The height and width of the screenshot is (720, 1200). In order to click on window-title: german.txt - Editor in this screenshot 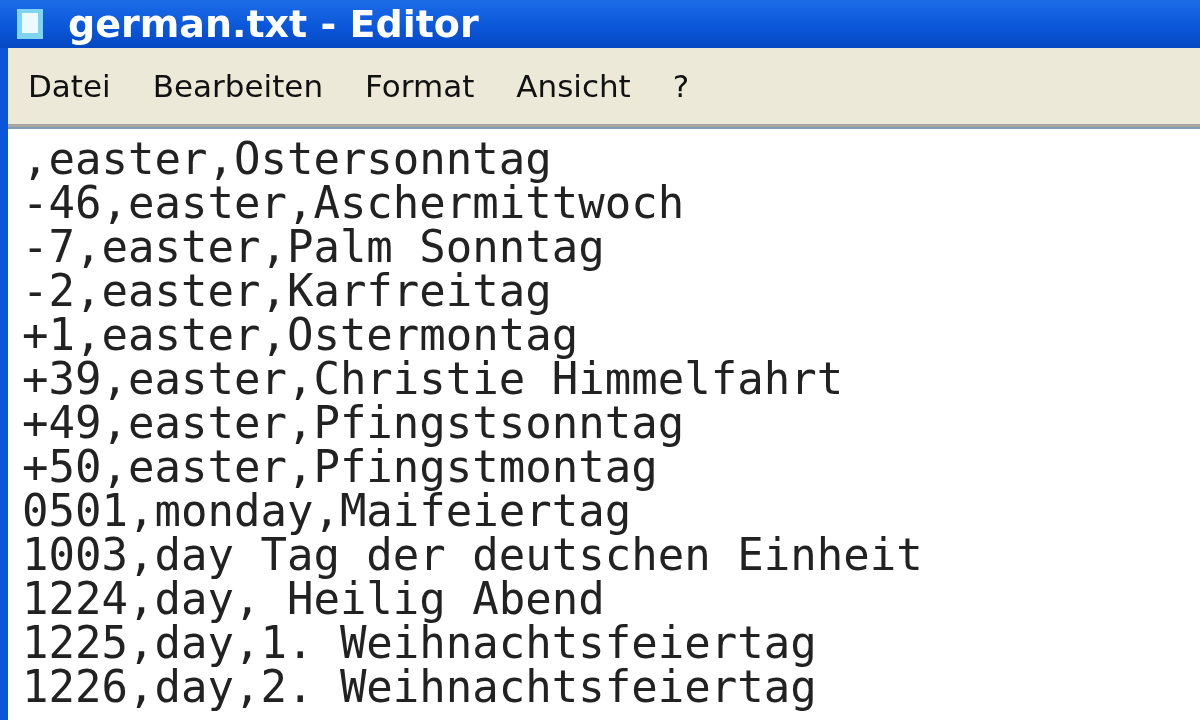, I will do `click(273, 24)`.